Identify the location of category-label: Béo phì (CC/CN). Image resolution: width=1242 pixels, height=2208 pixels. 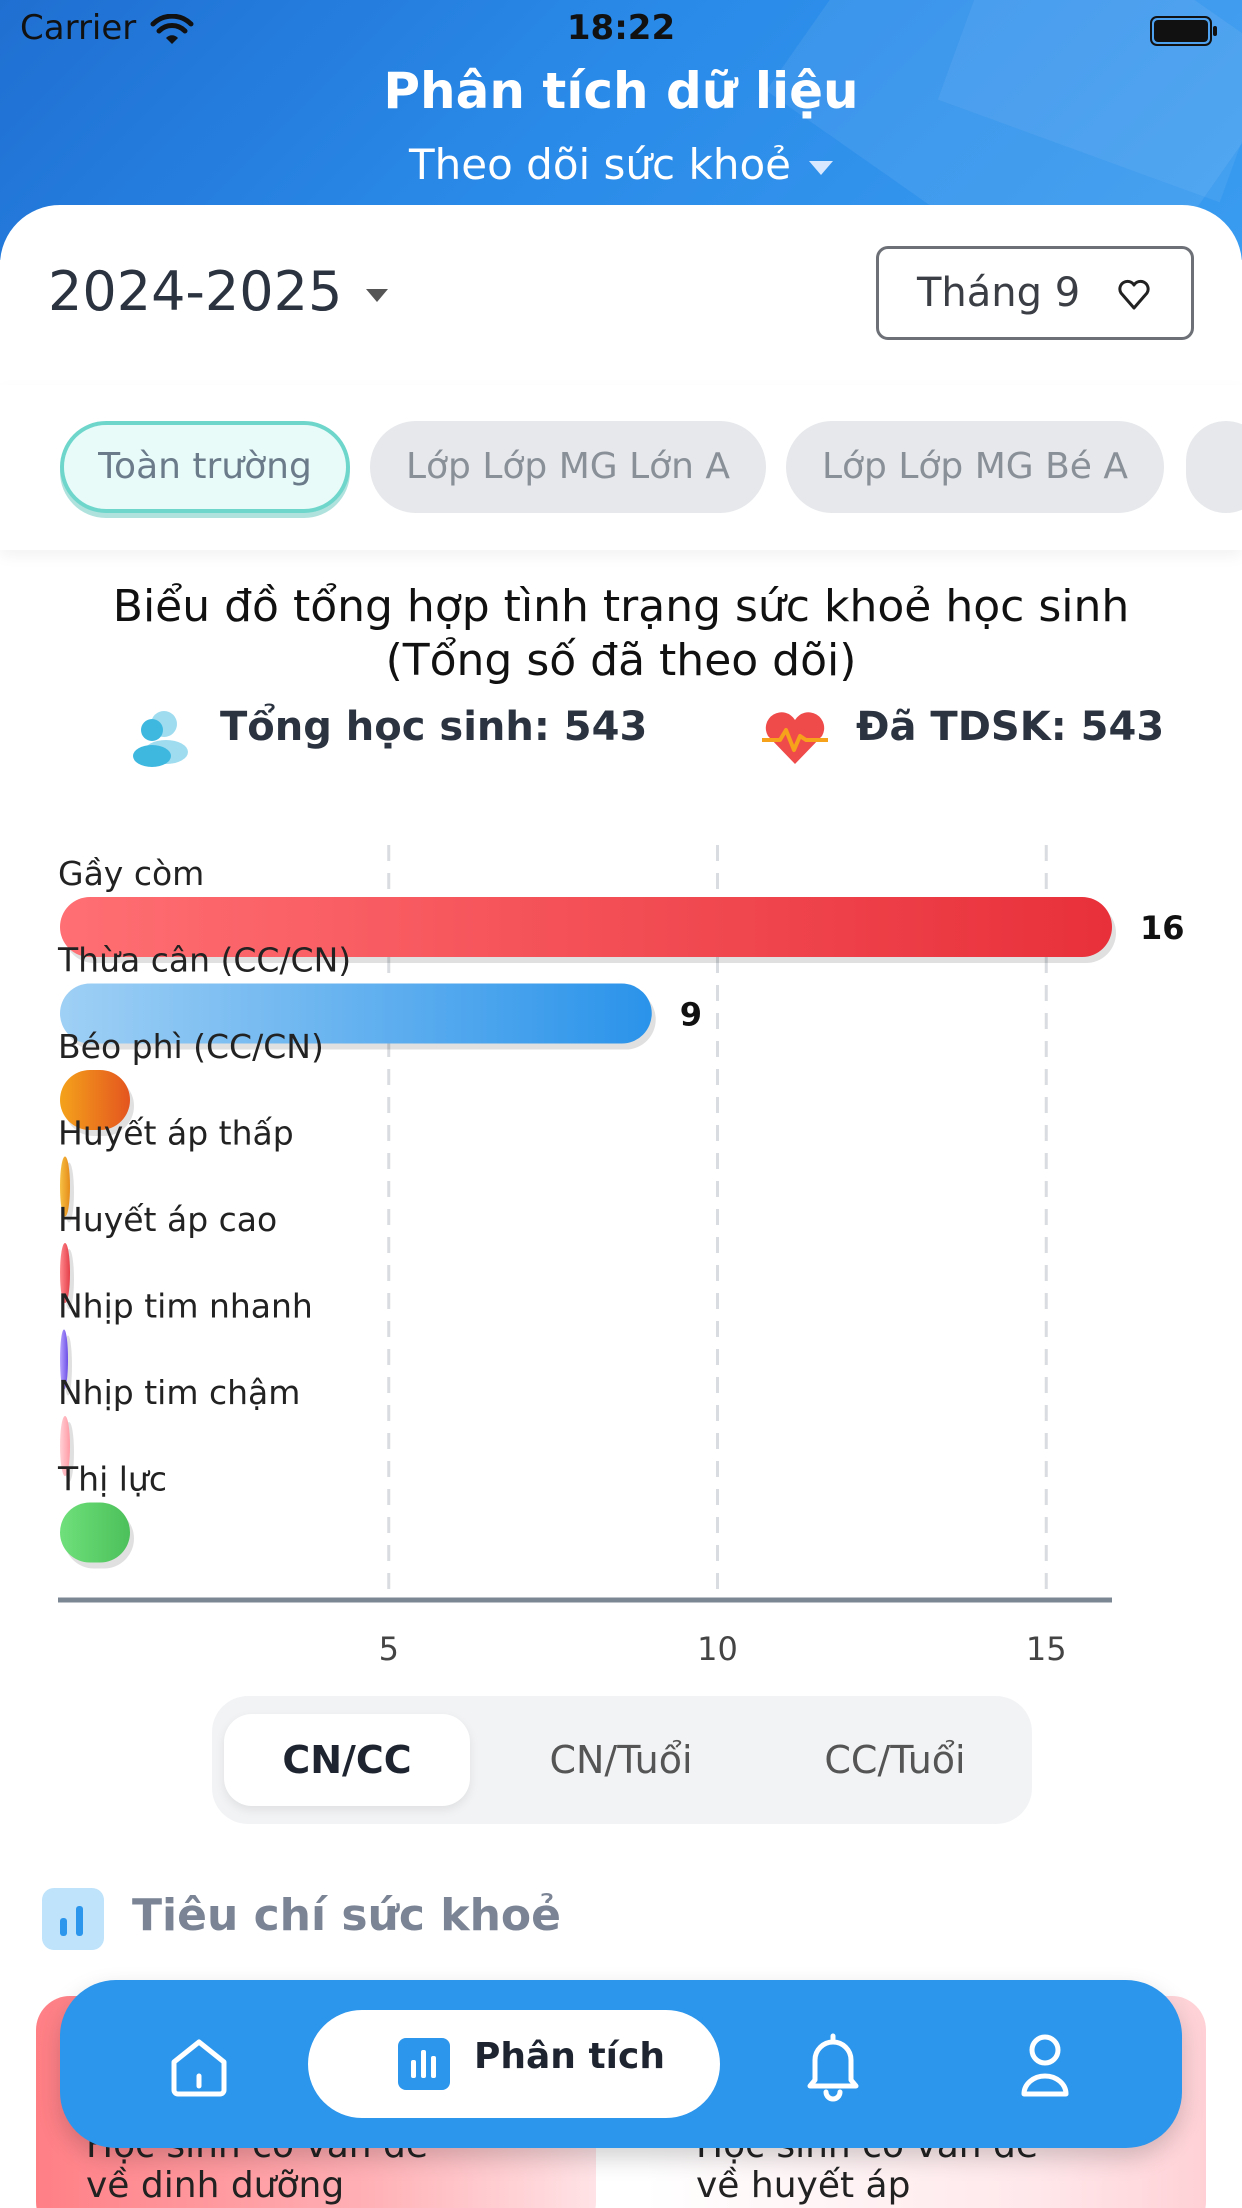
(191, 1046).